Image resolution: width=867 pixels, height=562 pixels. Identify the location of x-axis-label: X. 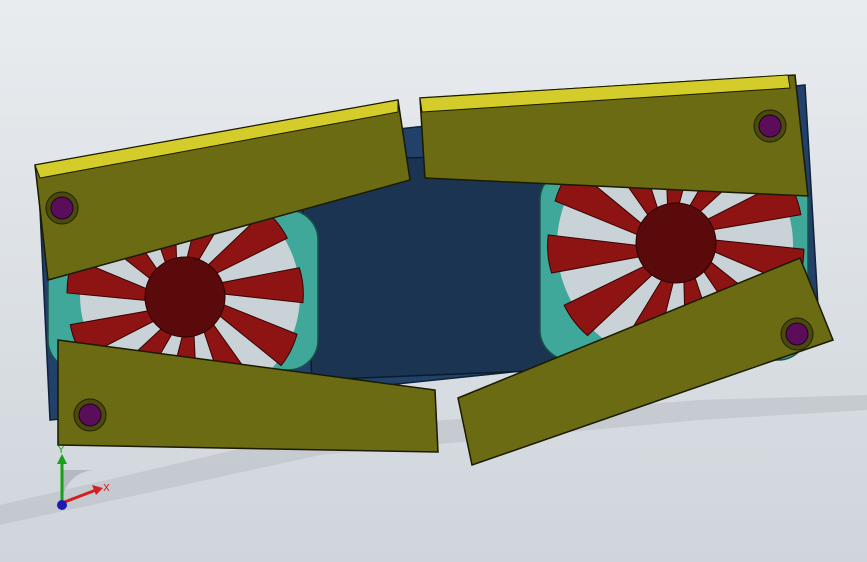
(106, 488).